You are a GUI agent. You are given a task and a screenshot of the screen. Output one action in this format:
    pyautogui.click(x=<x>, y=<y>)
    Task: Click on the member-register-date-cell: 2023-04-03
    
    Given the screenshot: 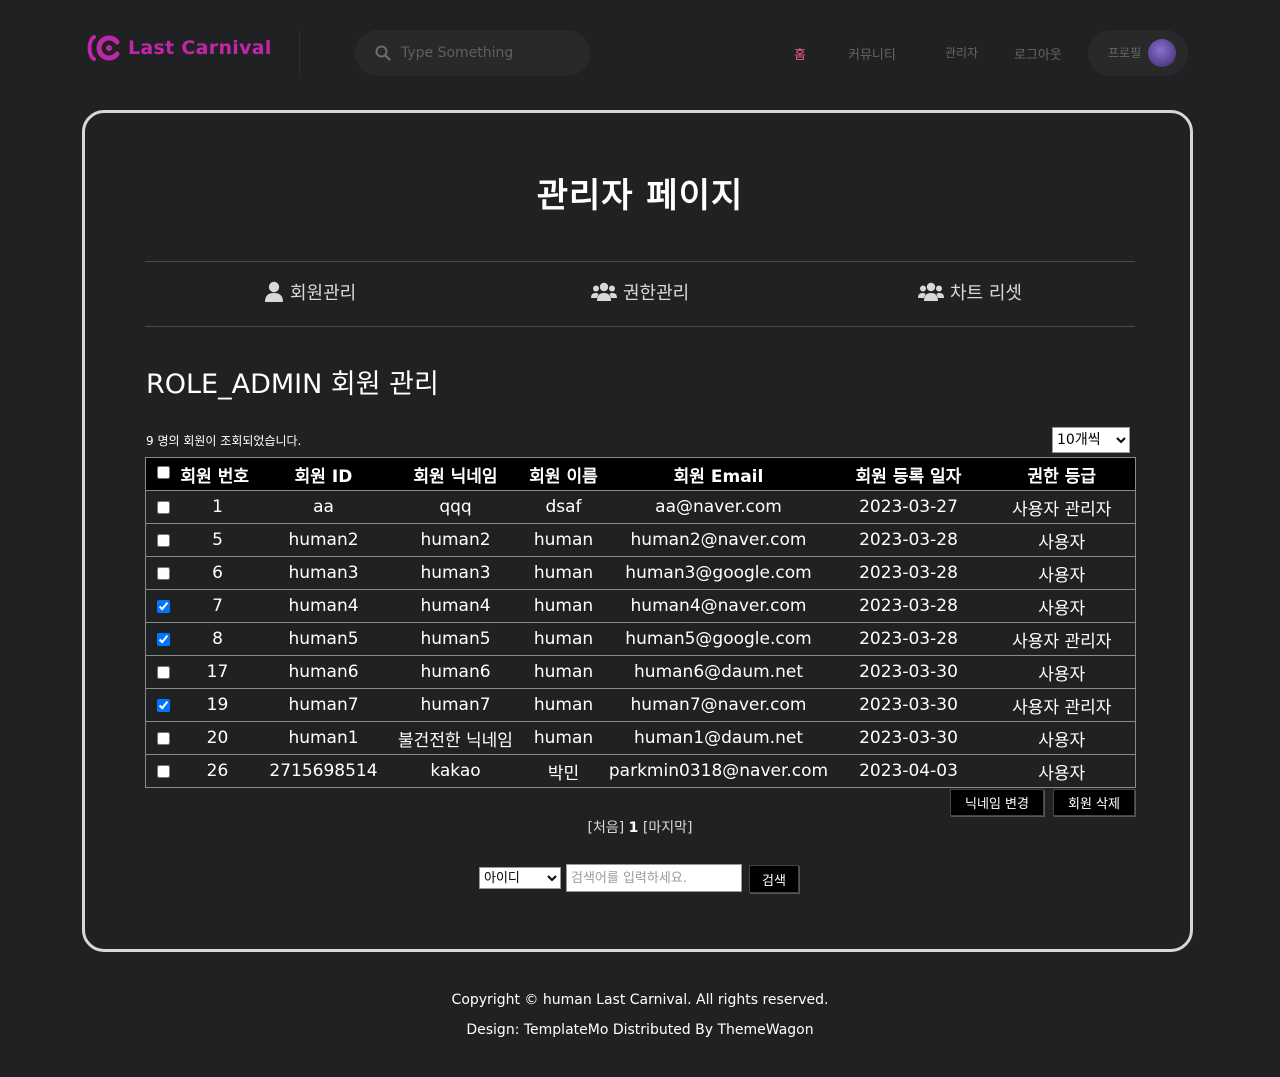 What is the action you would take?
    pyautogui.click(x=908, y=771)
    